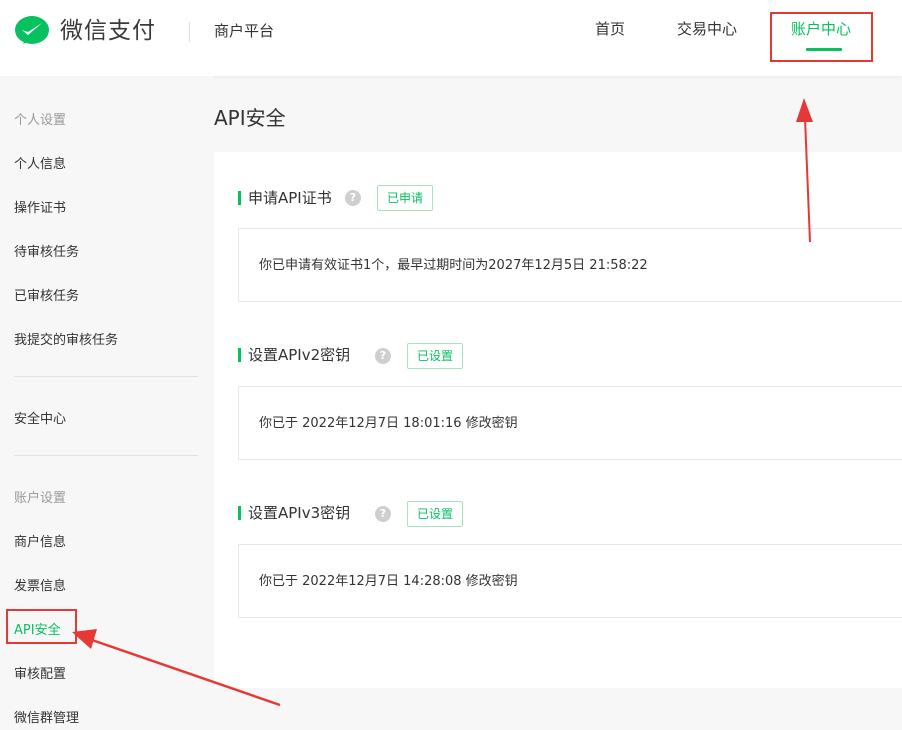 This screenshot has width=902, height=730. What do you see at coordinates (244, 31) in the screenshot?
I see `platform-subtitle: 商户平台` at bounding box center [244, 31].